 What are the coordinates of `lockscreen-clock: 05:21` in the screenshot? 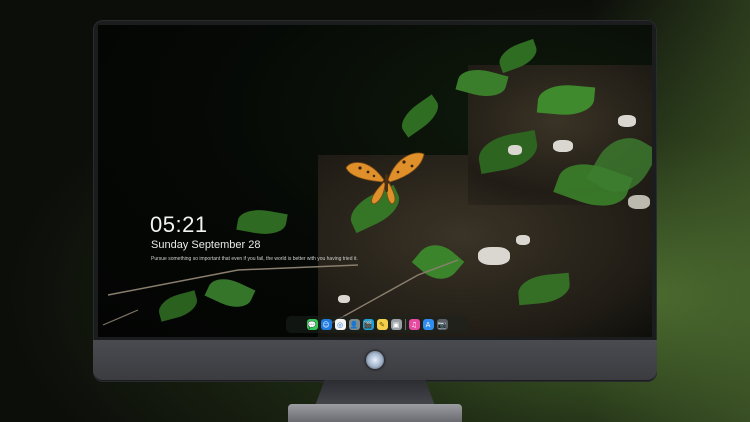 It's located at (179, 224).